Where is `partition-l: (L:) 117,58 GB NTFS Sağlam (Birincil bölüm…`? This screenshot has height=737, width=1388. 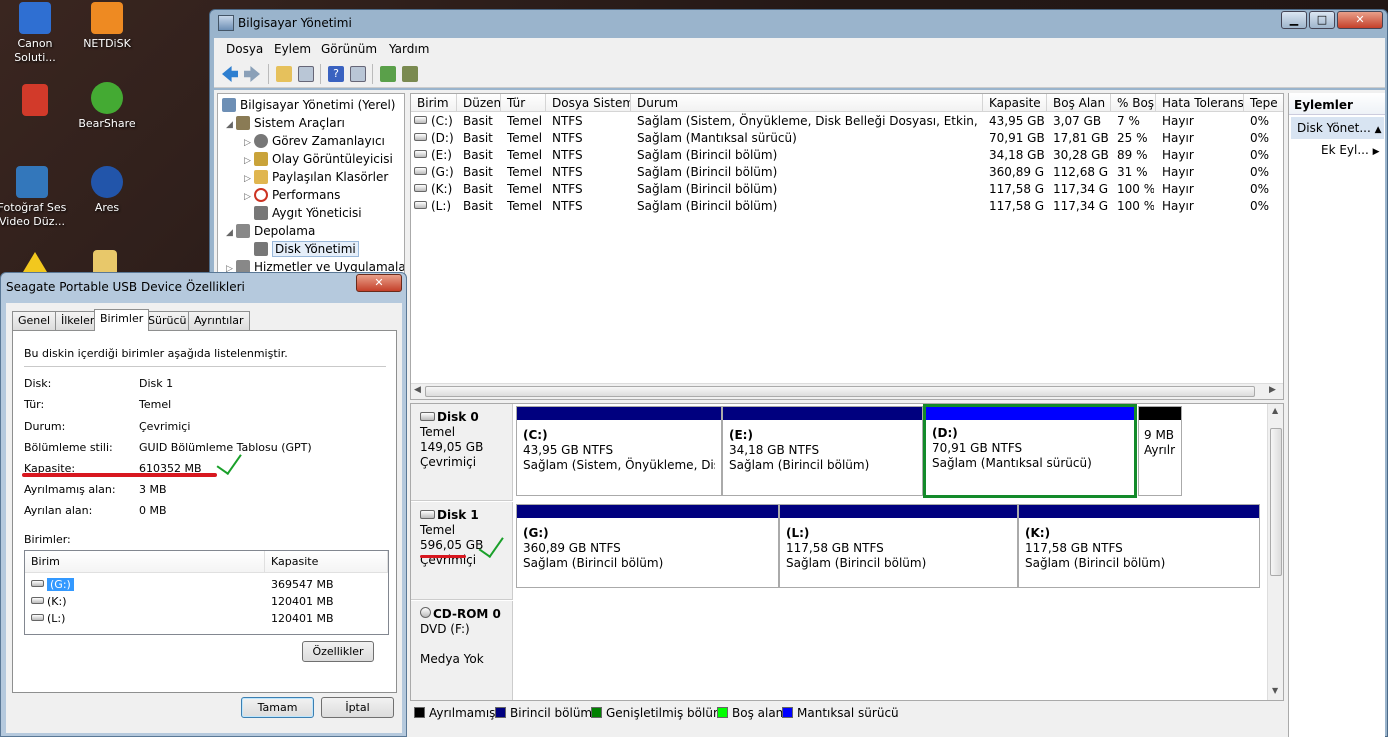 partition-l: (L:) 117,58 GB NTFS Sağlam (Birincil bölüm… is located at coordinates (898, 546).